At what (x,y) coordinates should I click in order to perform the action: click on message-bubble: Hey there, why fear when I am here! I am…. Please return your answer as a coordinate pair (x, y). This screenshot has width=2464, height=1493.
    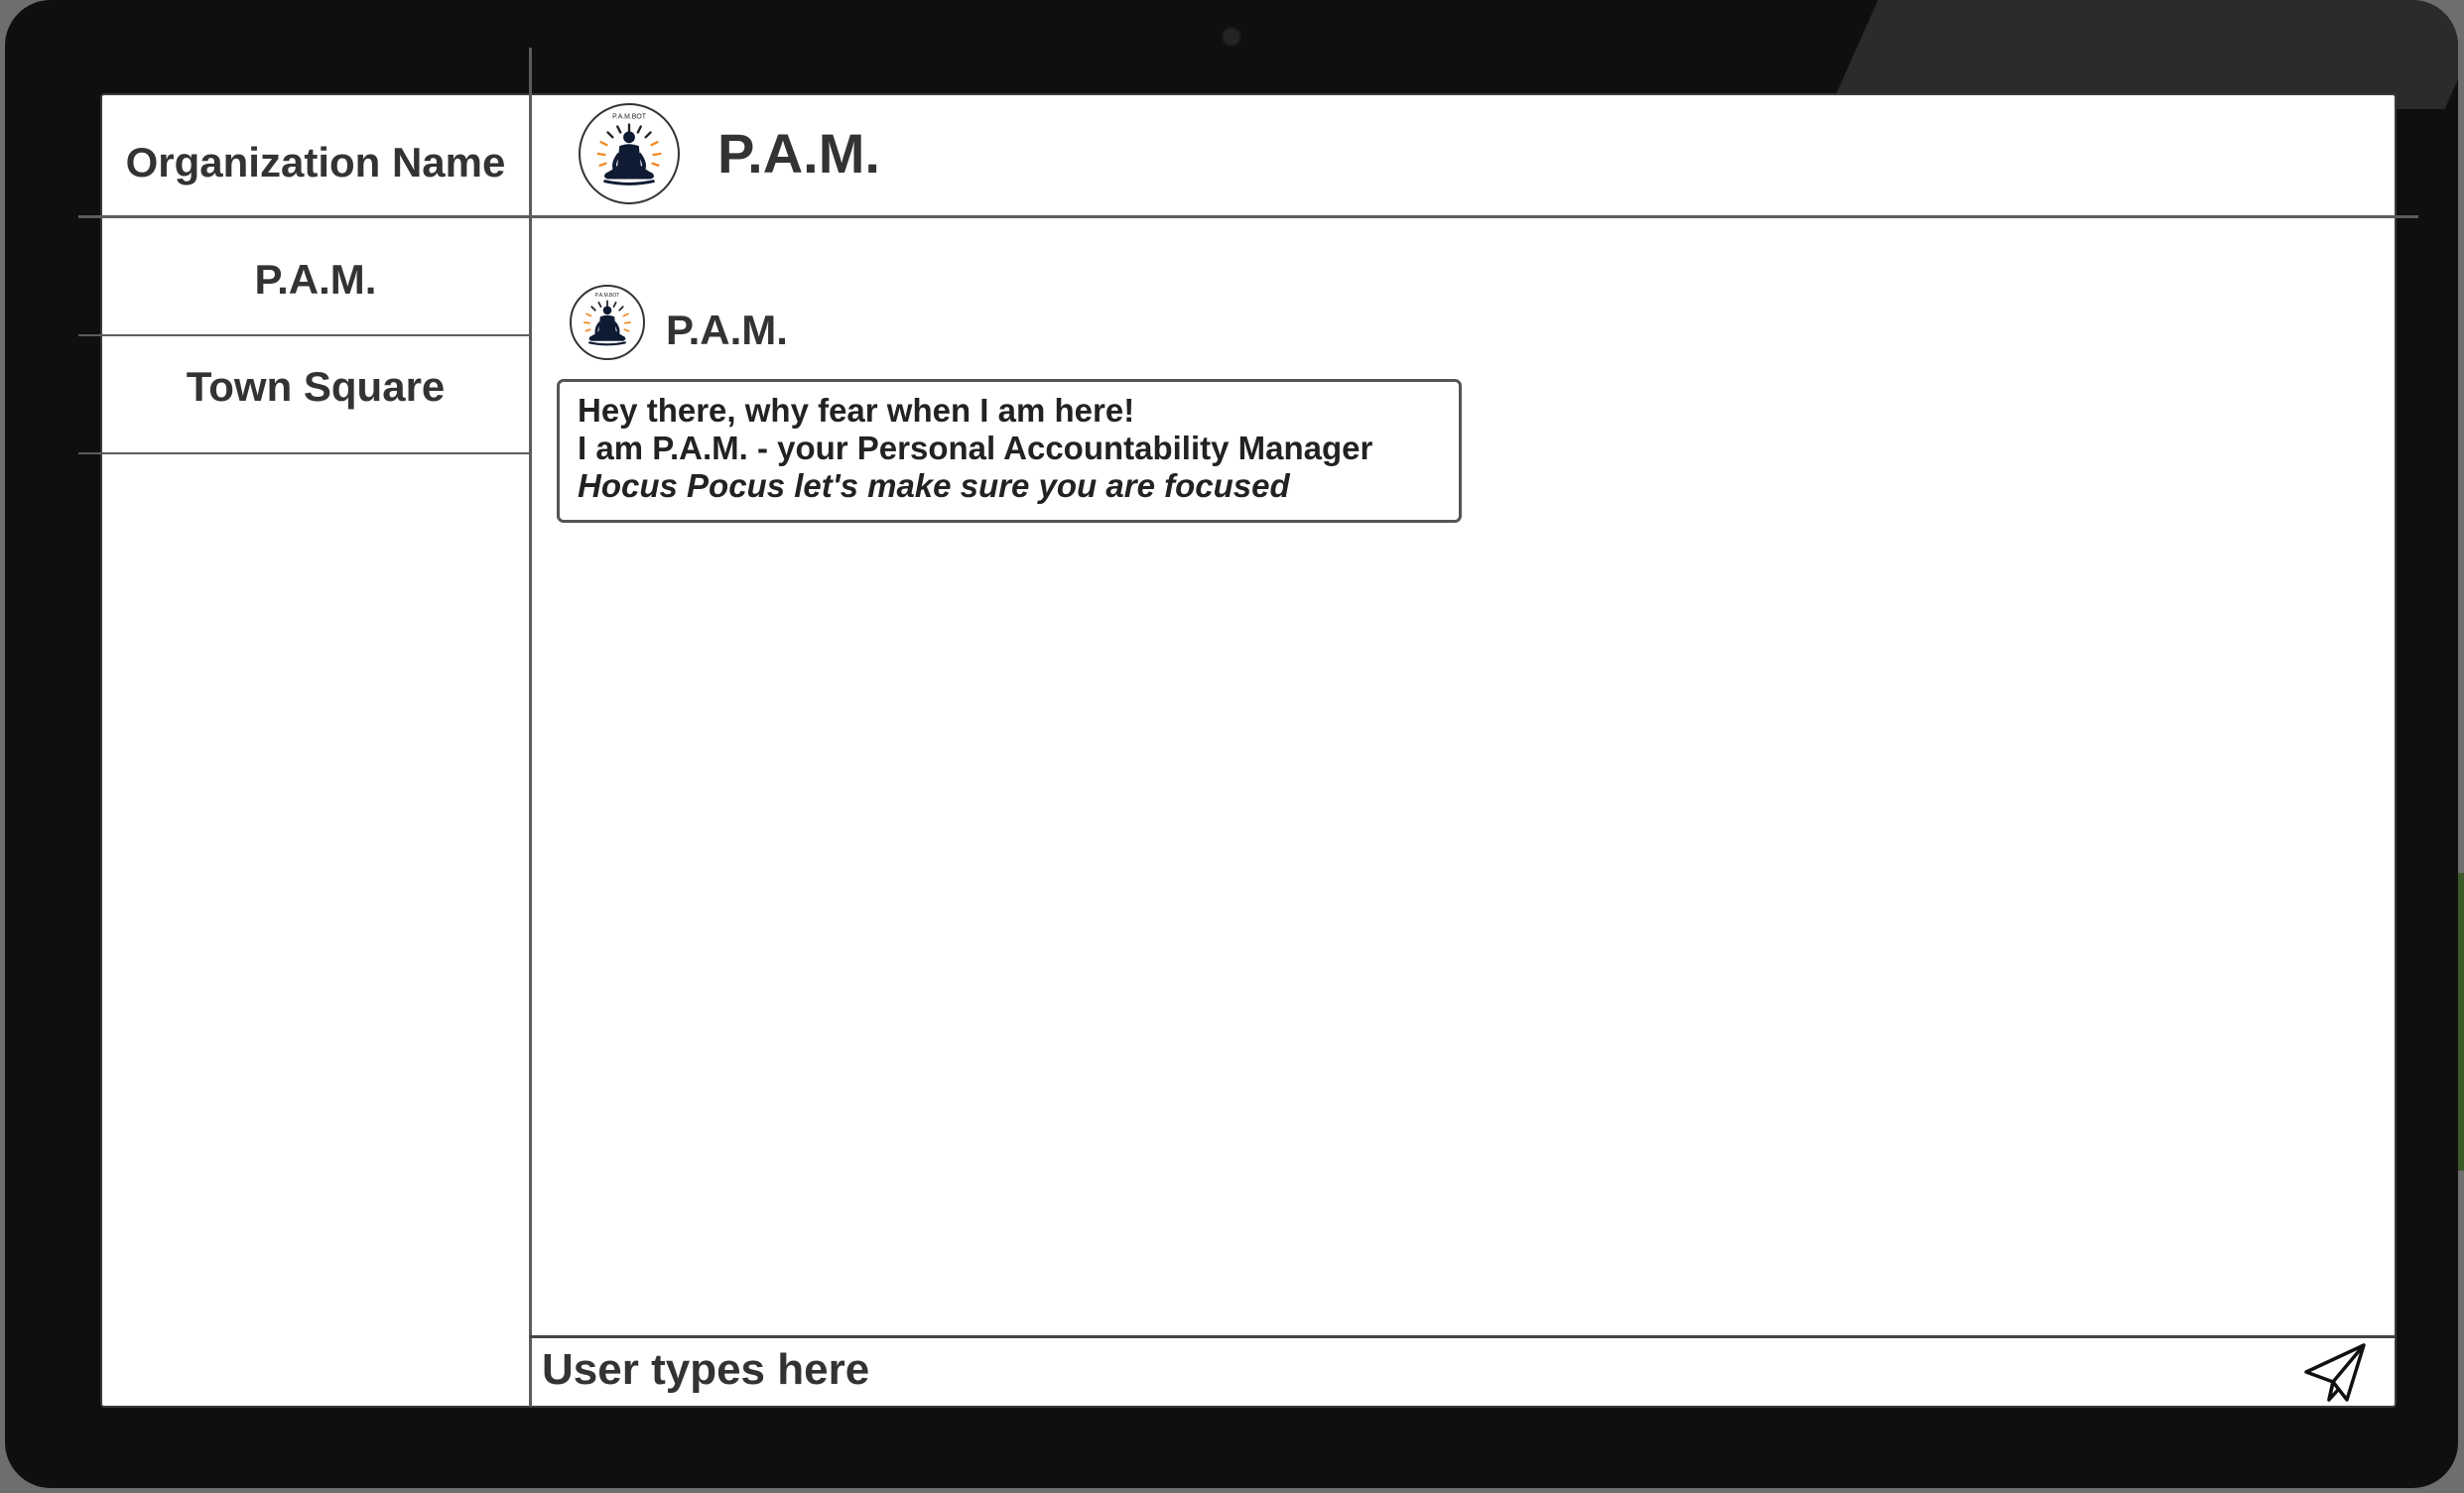
    Looking at the image, I should click on (1009, 451).